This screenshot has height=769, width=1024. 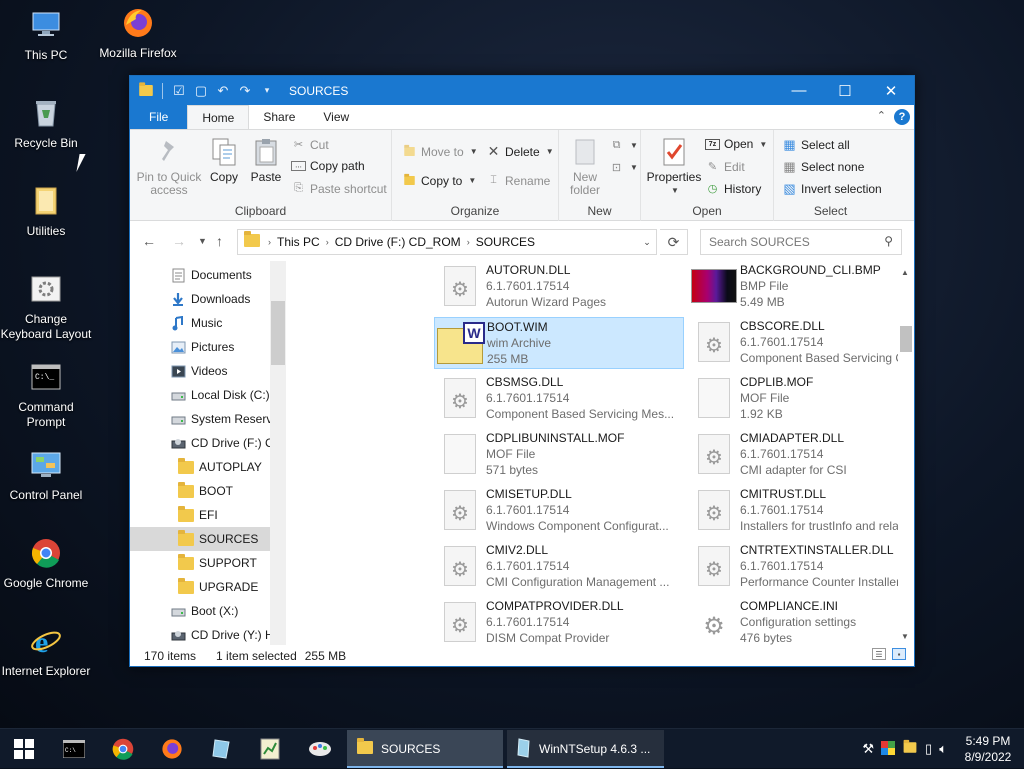 I want to click on maximize-button: ☐, so click(x=845, y=90).